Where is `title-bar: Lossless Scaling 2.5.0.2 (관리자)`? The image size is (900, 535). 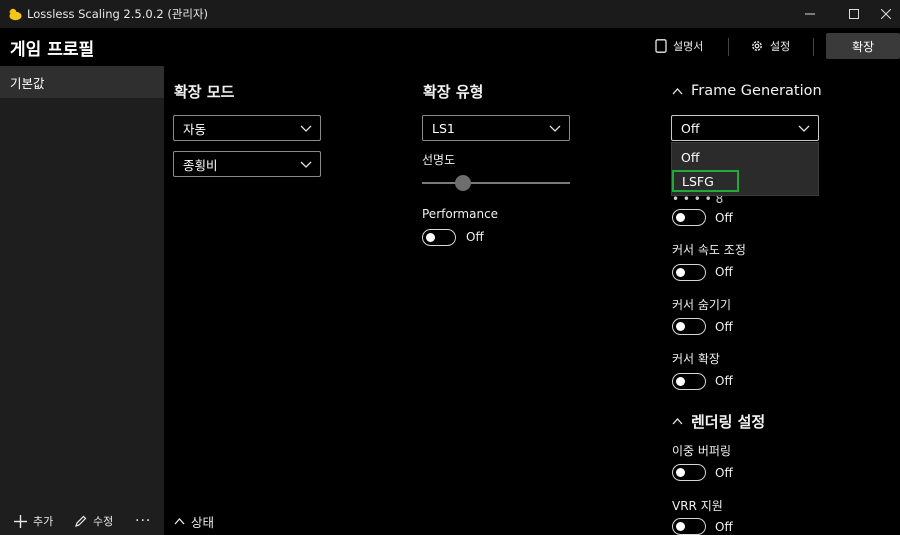 title-bar: Lossless Scaling 2.5.0.2 (관리자) is located at coordinates (450, 14).